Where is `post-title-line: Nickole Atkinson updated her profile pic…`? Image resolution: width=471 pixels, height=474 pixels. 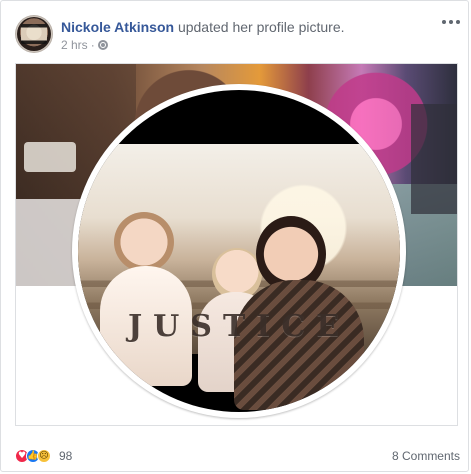 post-title-line: Nickole Atkinson updated her profile pic… is located at coordinates (203, 27).